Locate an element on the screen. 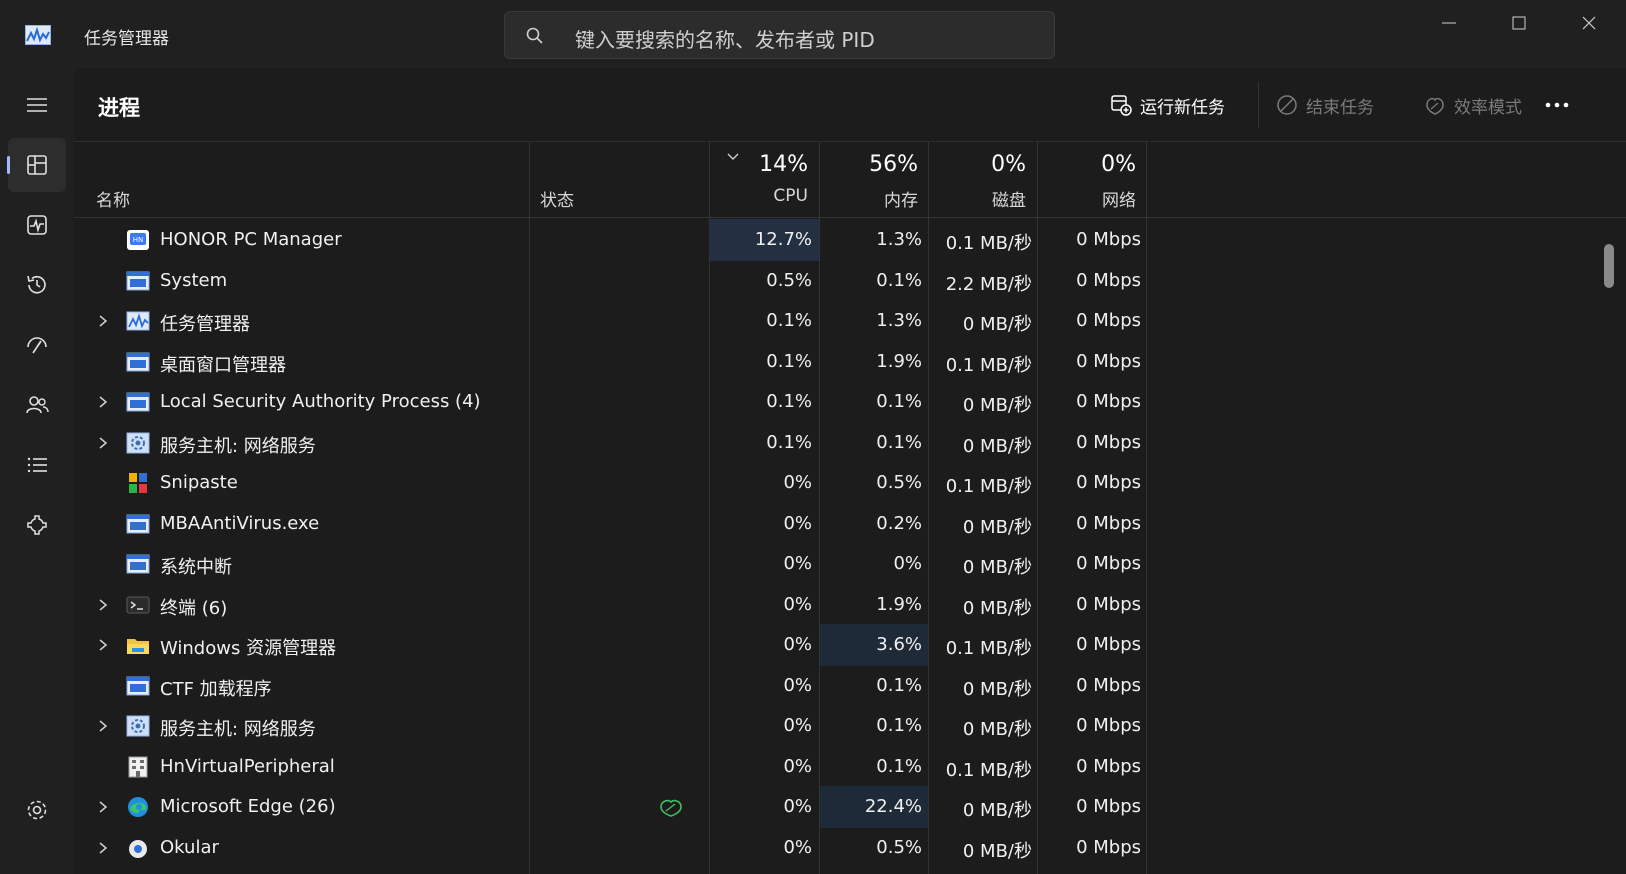 This screenshot has height=874, width=1626. startup-icon is located at coordinates (37, 345).